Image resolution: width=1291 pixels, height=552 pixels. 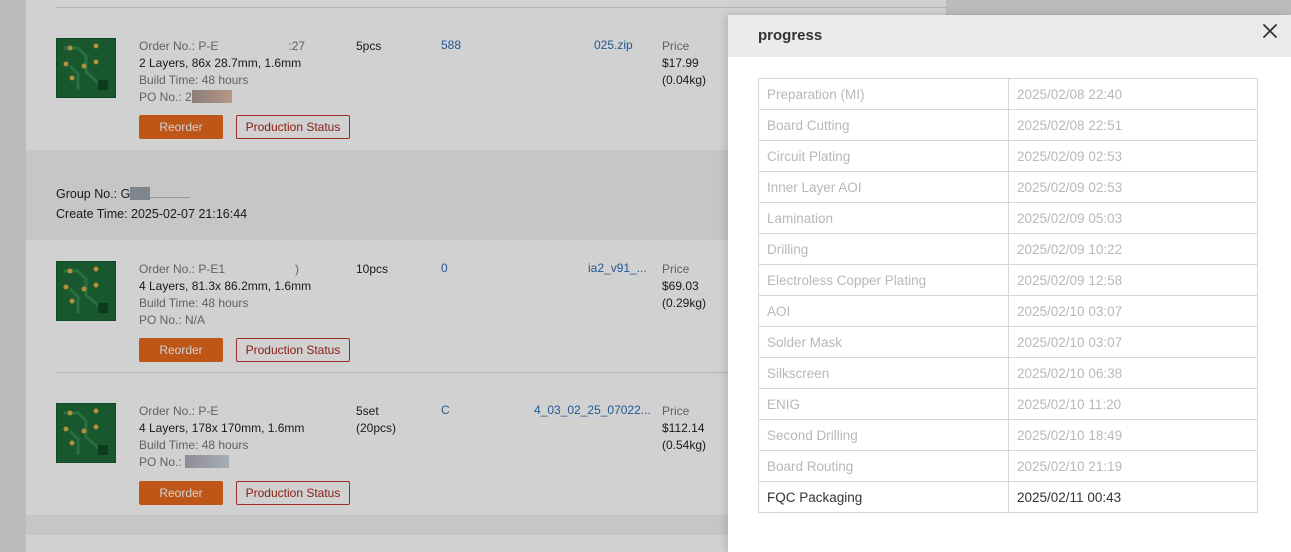 I want to click on progress-row: Lamination 2025/02/09 05:03, so click(x=1008, y=218).